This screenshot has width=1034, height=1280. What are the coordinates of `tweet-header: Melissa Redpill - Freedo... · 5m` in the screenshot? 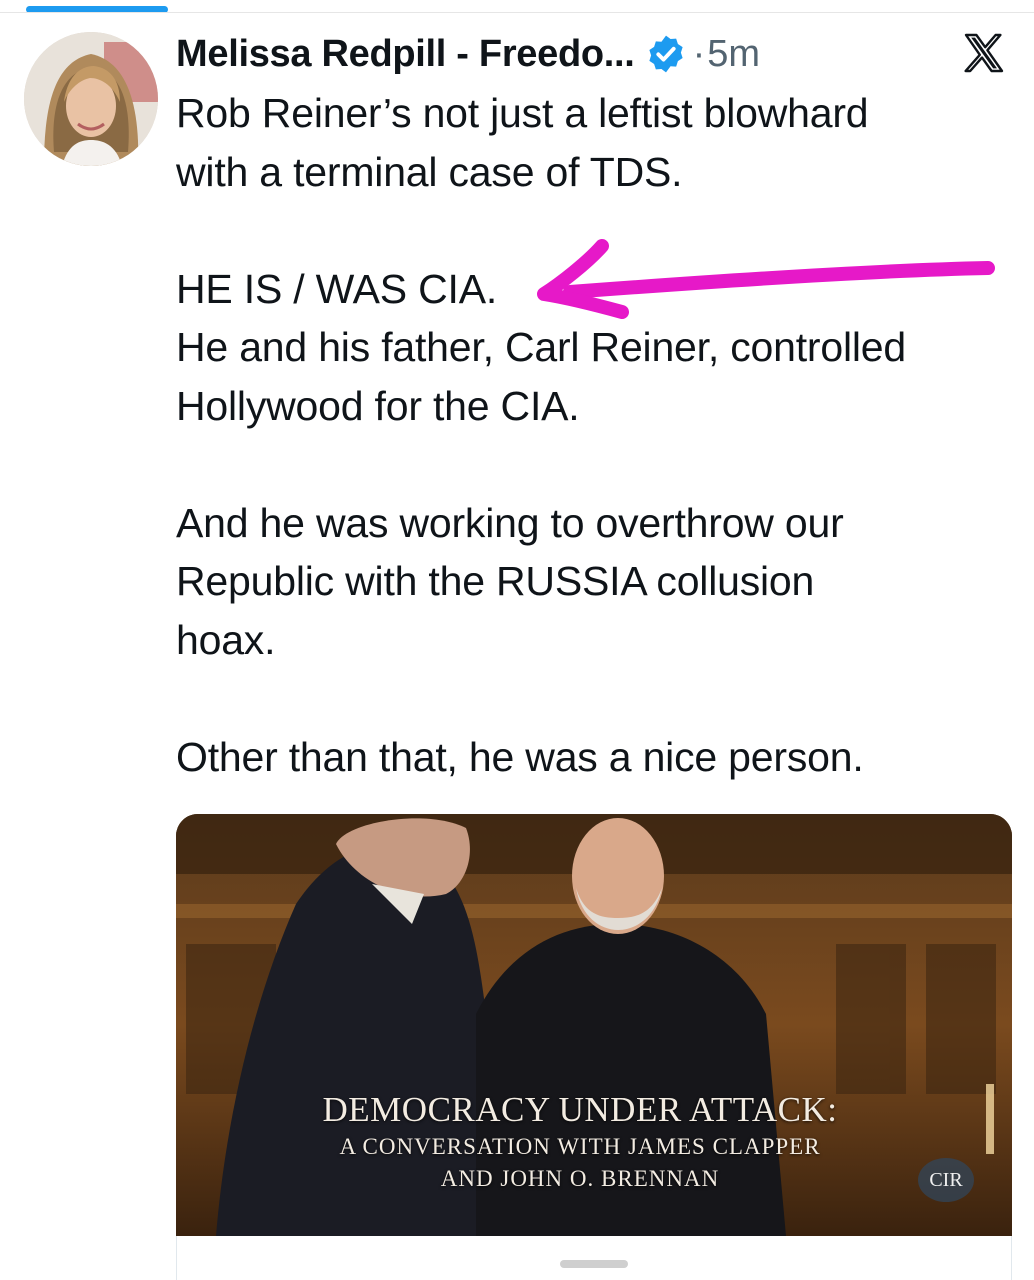 It's located at (595, 54).